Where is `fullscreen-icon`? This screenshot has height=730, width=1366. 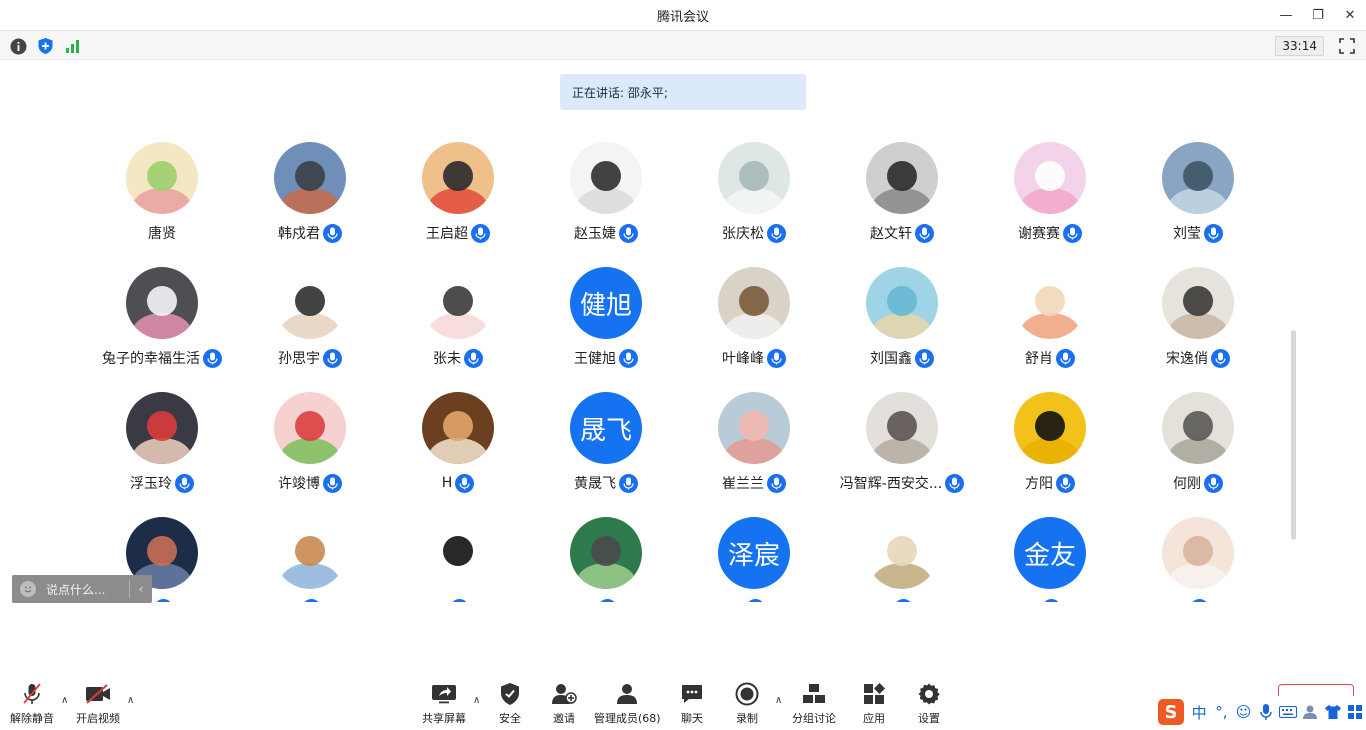 fullscreen-icon is located at coordinates (1347, 46).